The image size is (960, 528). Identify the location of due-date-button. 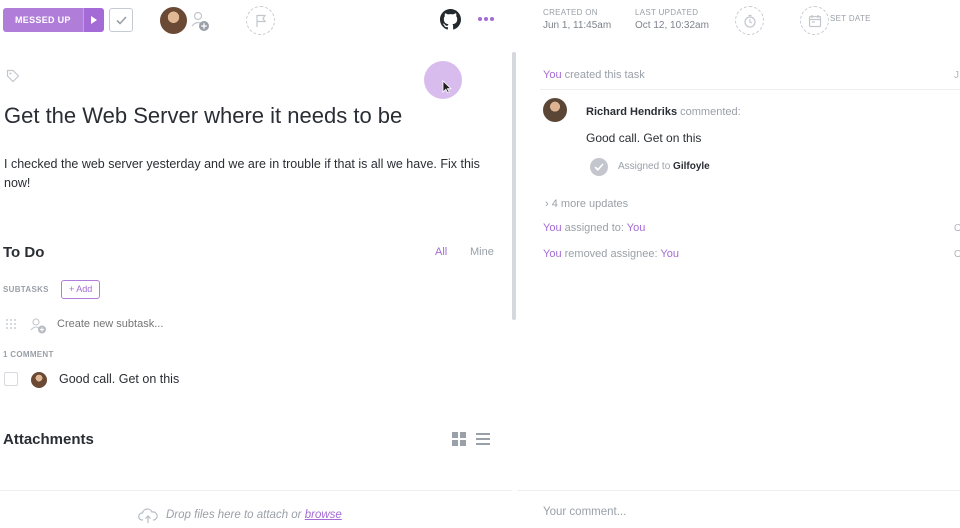
(814, 20).